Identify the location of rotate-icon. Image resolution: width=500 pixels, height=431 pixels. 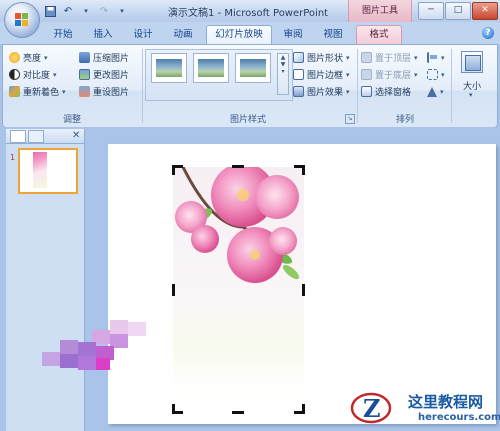
(432, 91).